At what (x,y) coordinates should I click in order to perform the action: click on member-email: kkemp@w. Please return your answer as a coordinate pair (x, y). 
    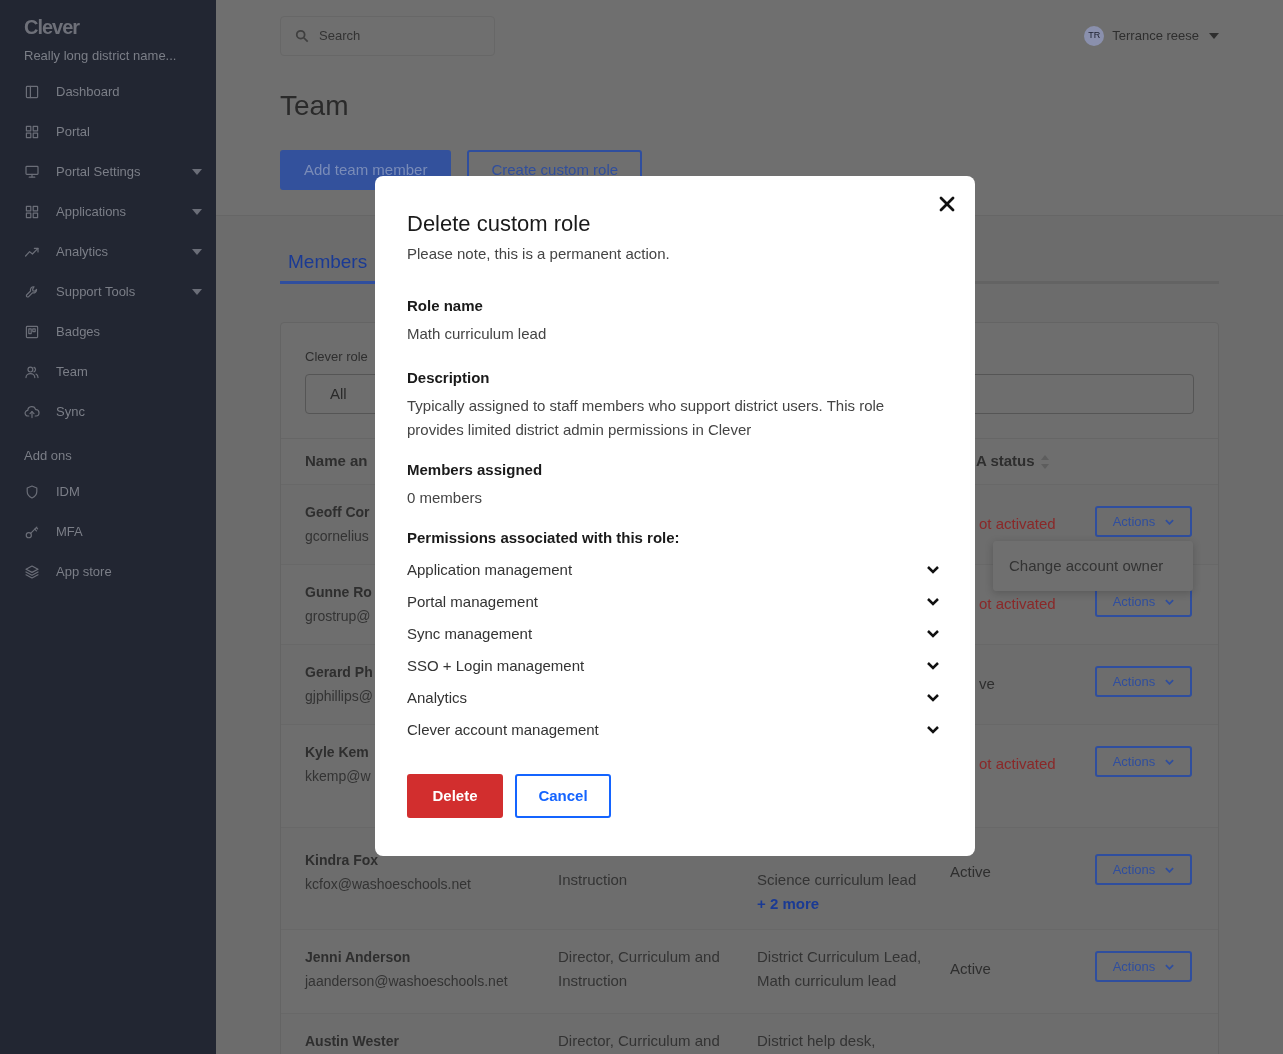
    Looking at the image, I should click on (338, 776).